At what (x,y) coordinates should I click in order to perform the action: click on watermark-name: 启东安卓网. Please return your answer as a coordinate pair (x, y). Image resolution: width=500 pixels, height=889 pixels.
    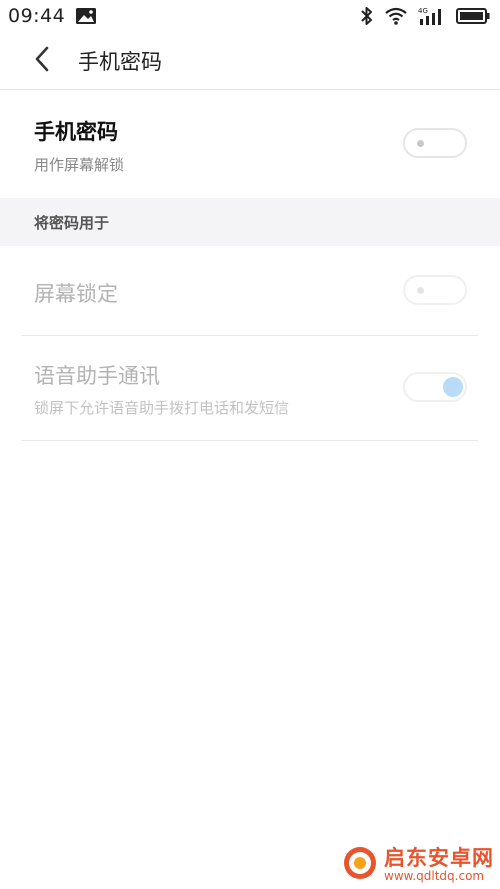
    Looking at the image, I should click on (439, 857).